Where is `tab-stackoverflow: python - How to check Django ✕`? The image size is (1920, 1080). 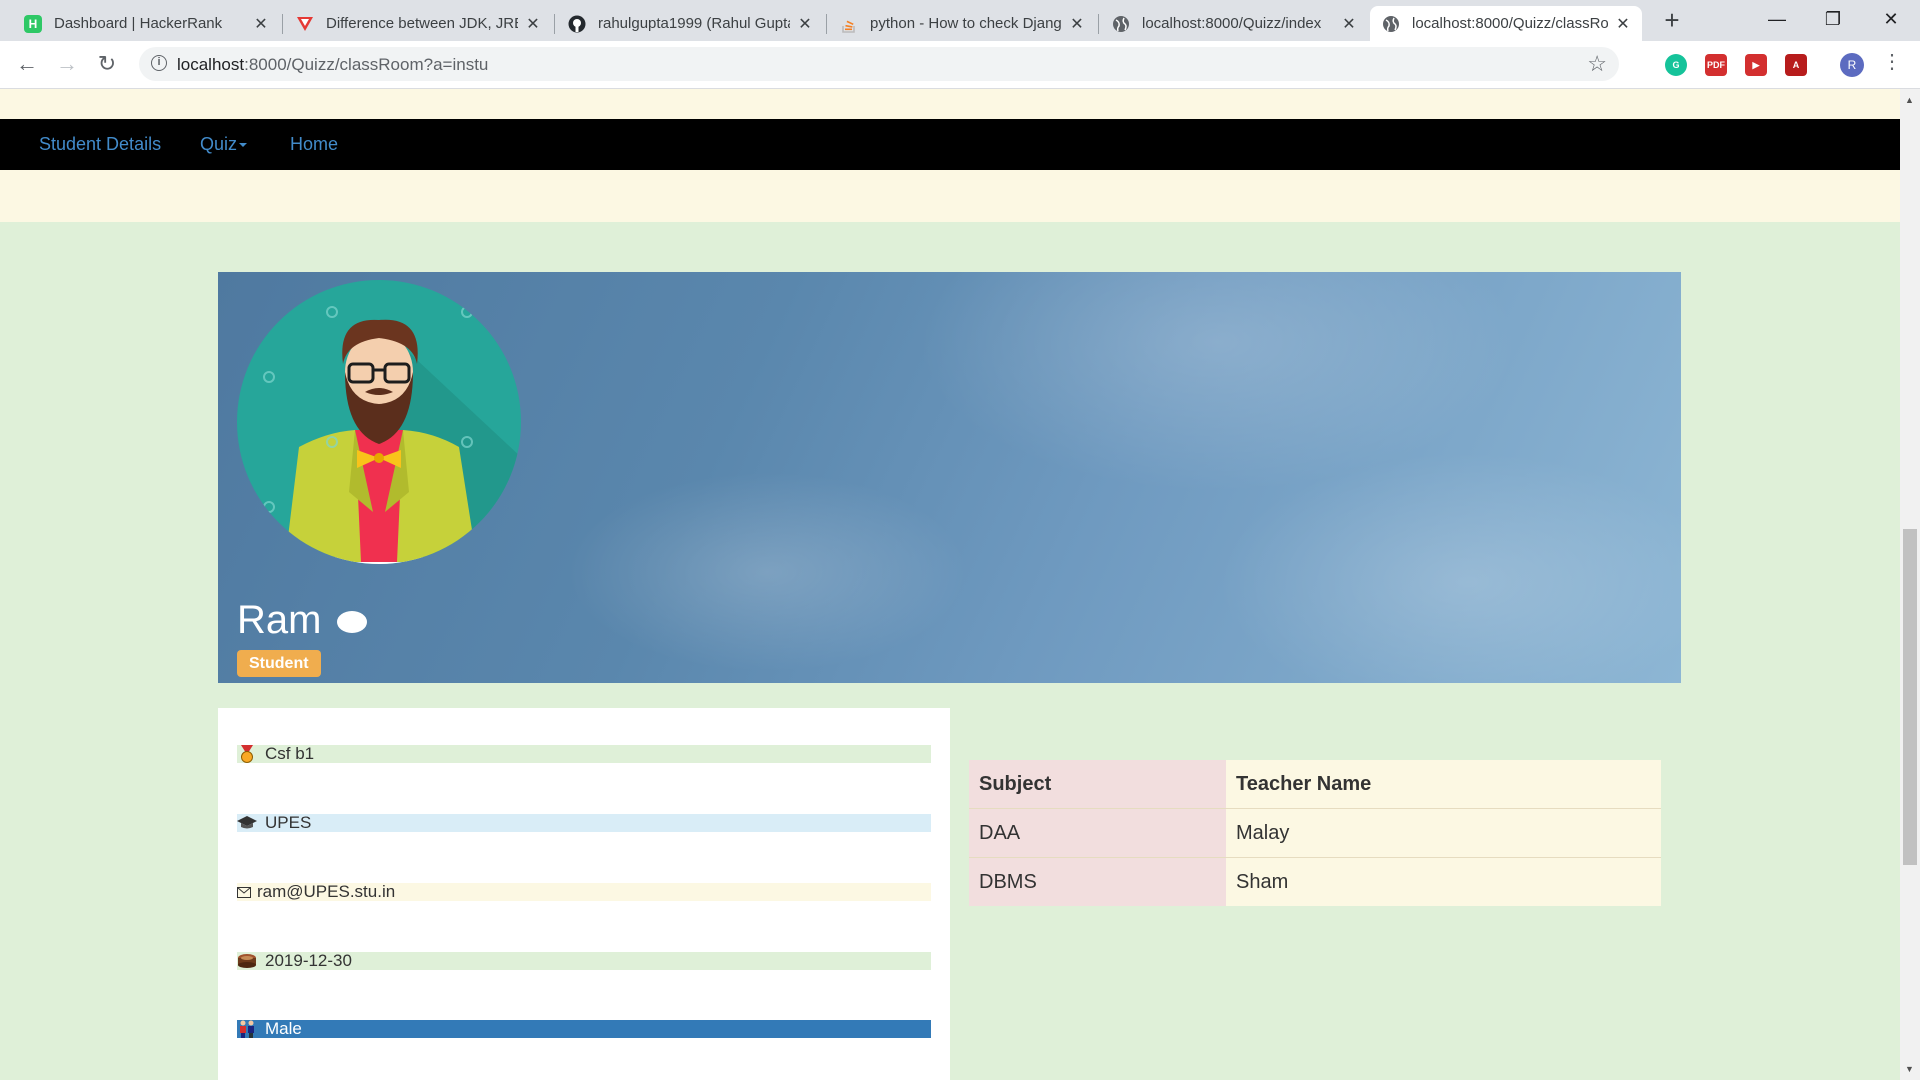 tab-stackoverflow: python - How to check Django ✕ is located at coordinates (962, 23).